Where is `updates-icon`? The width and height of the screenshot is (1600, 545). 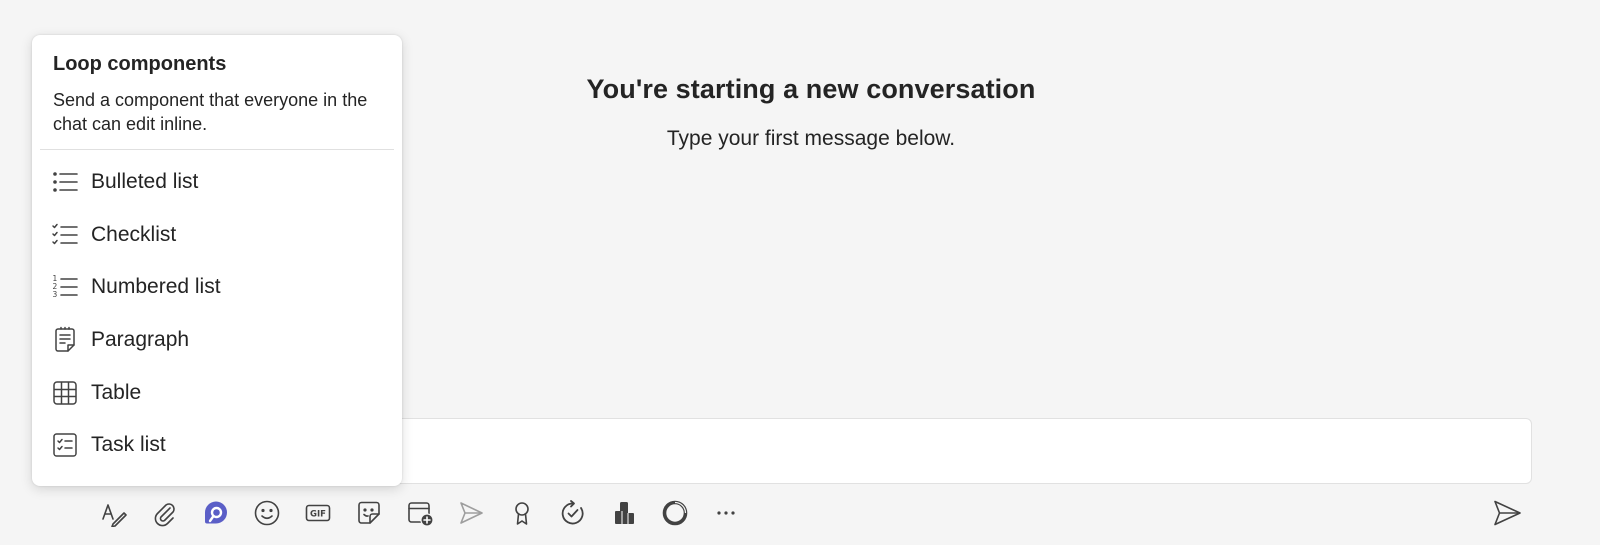 updates-icon is located at coordinates (572, 512).